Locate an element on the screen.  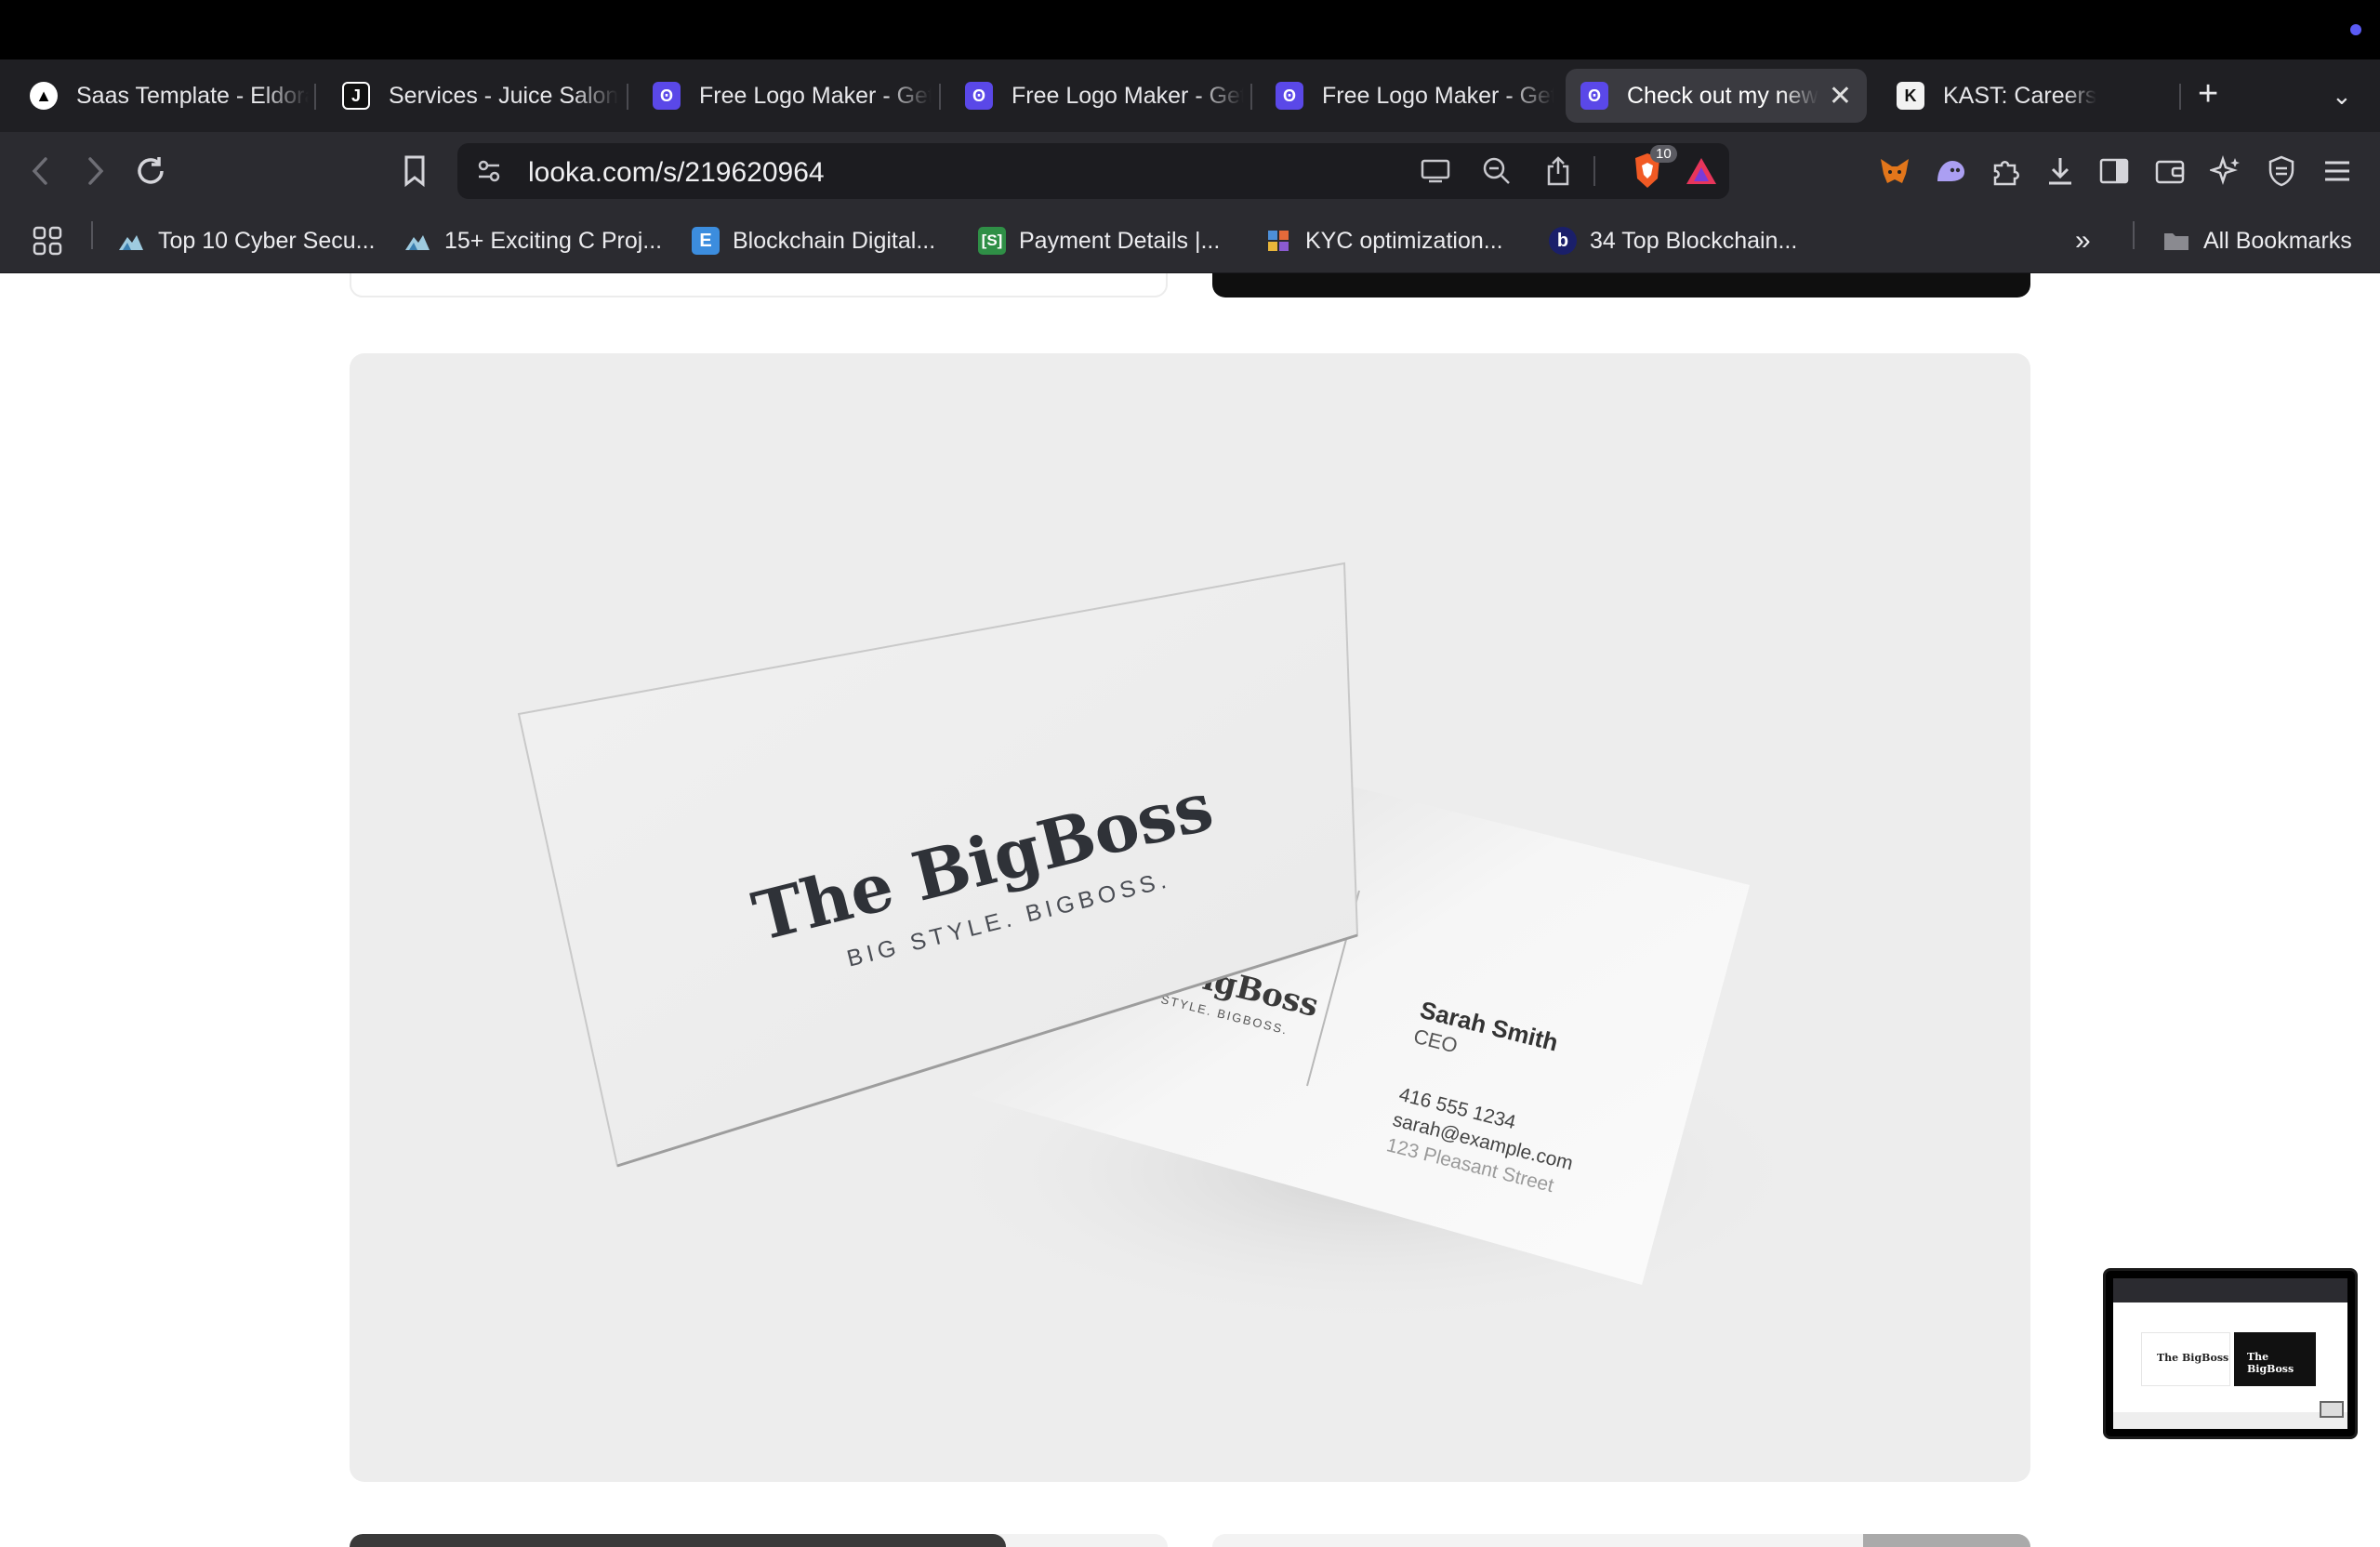
tab-kast-careers: K KAST: Careers is located at coordinates (2028, 96).